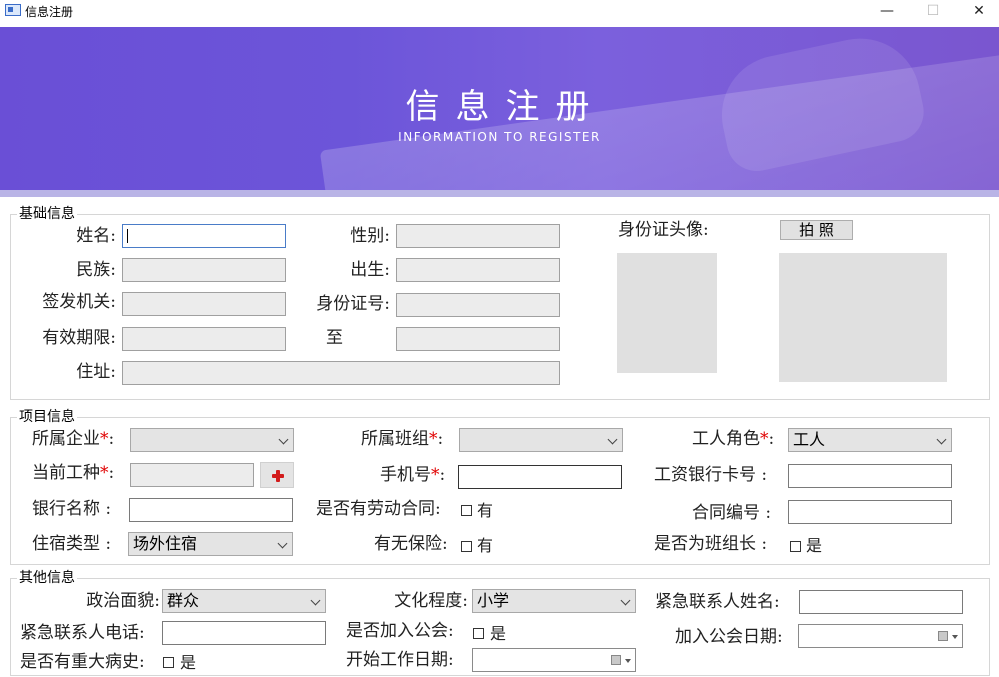 The width and height of the screenshot is (999, 677). What do you see at coordinates (341, 373) in the screenshot?
I see `address-input` at bounding box center [341, 373].